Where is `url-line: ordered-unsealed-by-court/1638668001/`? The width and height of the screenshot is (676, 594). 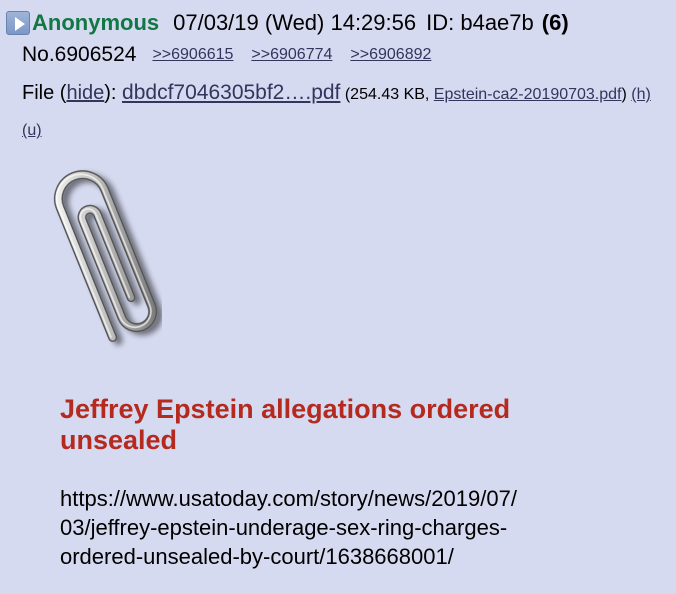 url-line: ordered-unsealed-by-court/1638668001/ is located at coordinates (257, 556).